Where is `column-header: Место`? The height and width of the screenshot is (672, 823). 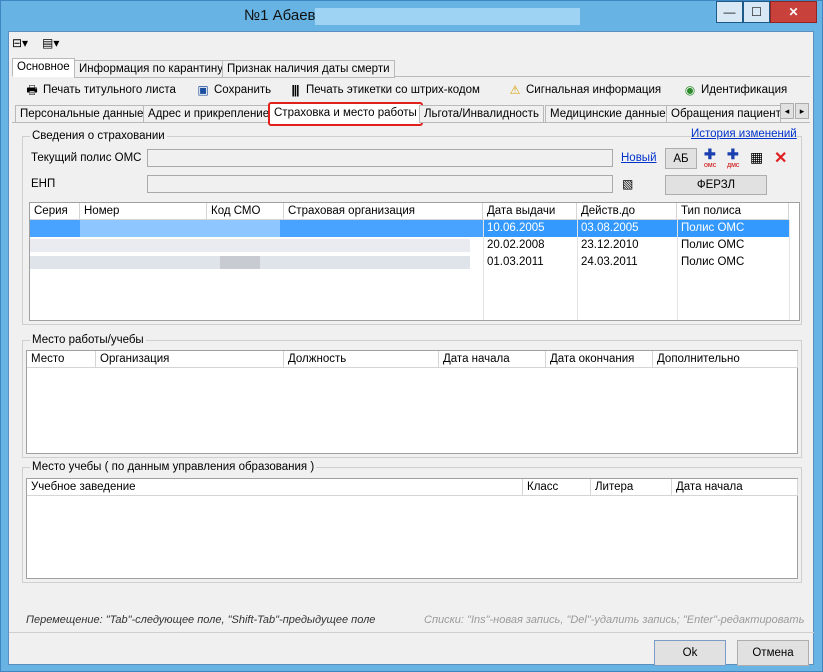
column-header: Место is located at coordinates (61, 359).